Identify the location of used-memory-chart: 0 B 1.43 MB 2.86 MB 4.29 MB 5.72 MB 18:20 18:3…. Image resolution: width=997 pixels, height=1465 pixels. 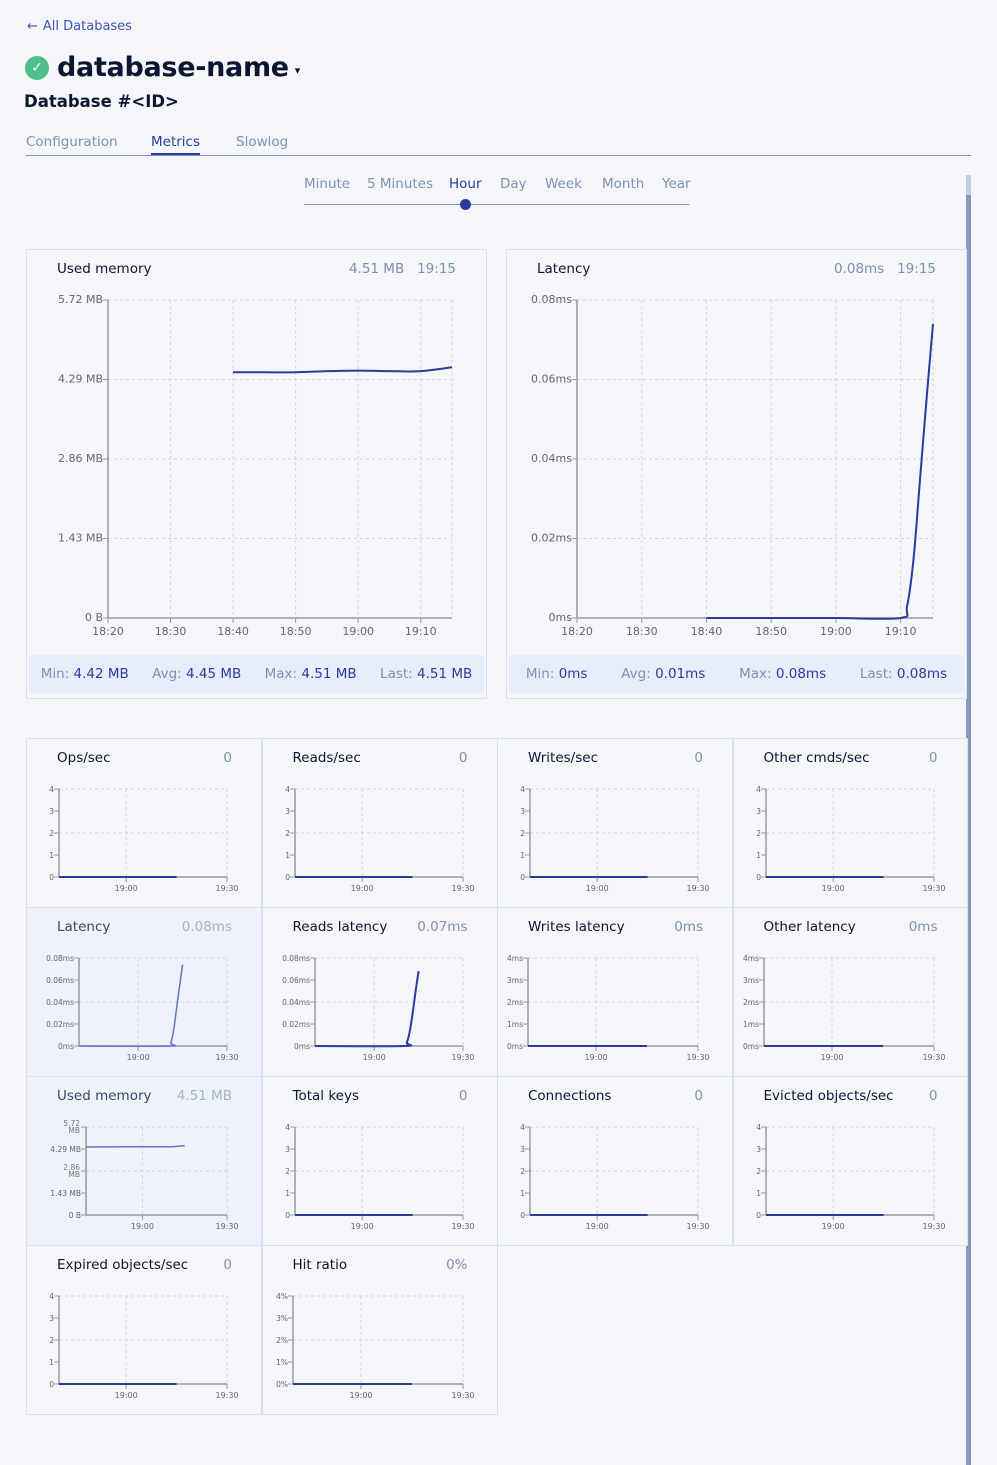
(255, 465).